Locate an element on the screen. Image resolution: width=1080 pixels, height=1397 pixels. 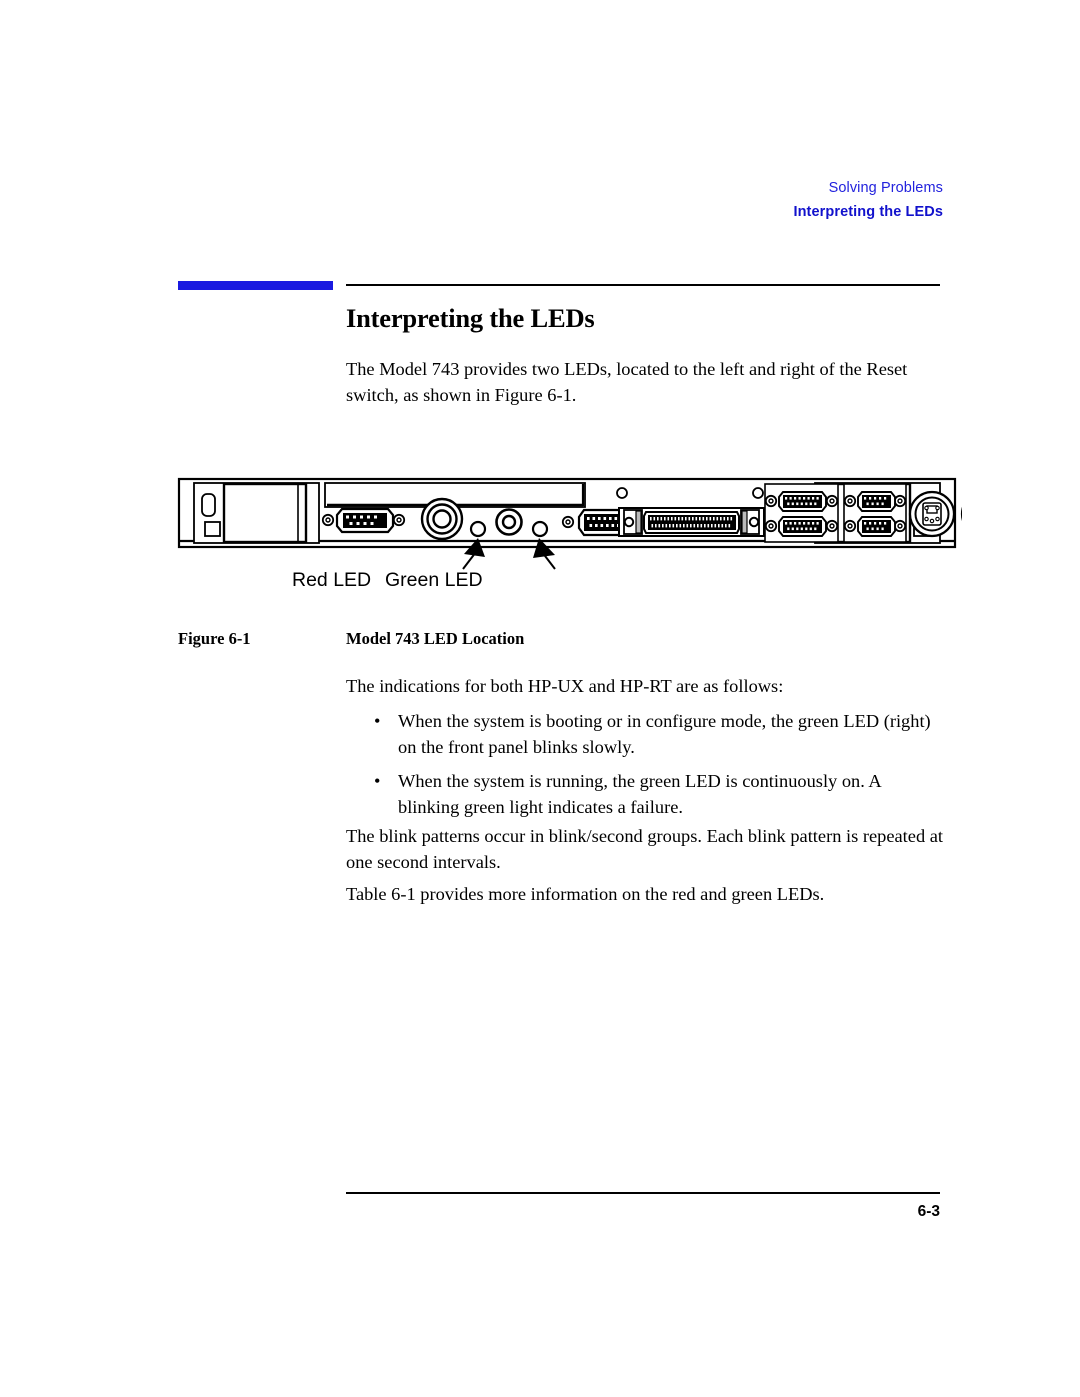
running-header-section: Interpreting the LEDs is located at coordinates (868, 212).